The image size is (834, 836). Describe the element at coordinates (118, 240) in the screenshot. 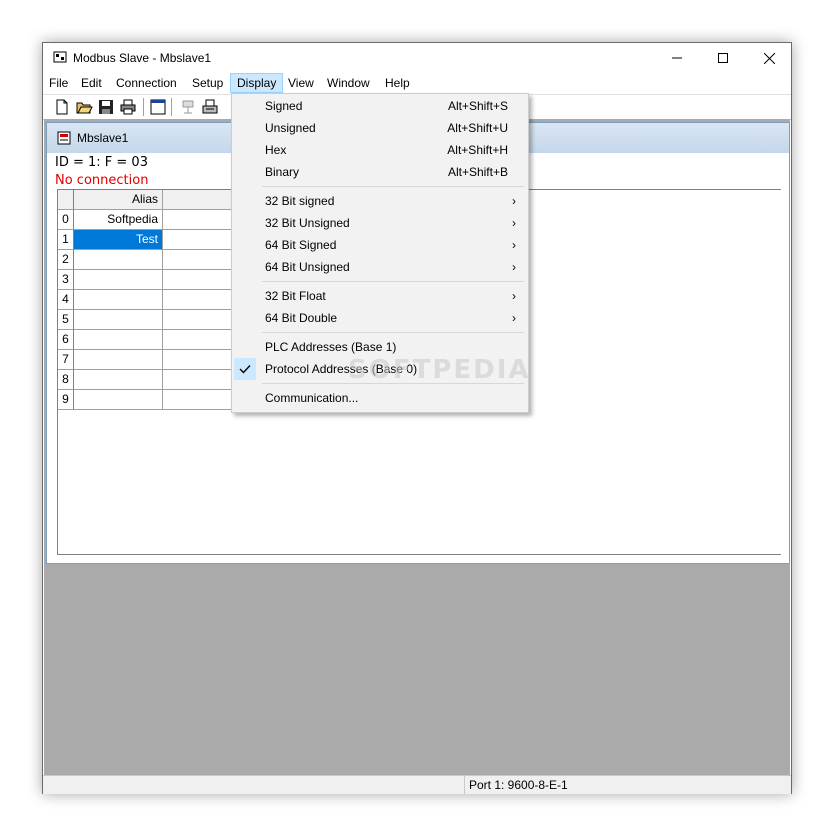

I see `alias-cell-selected: Test` at that location.